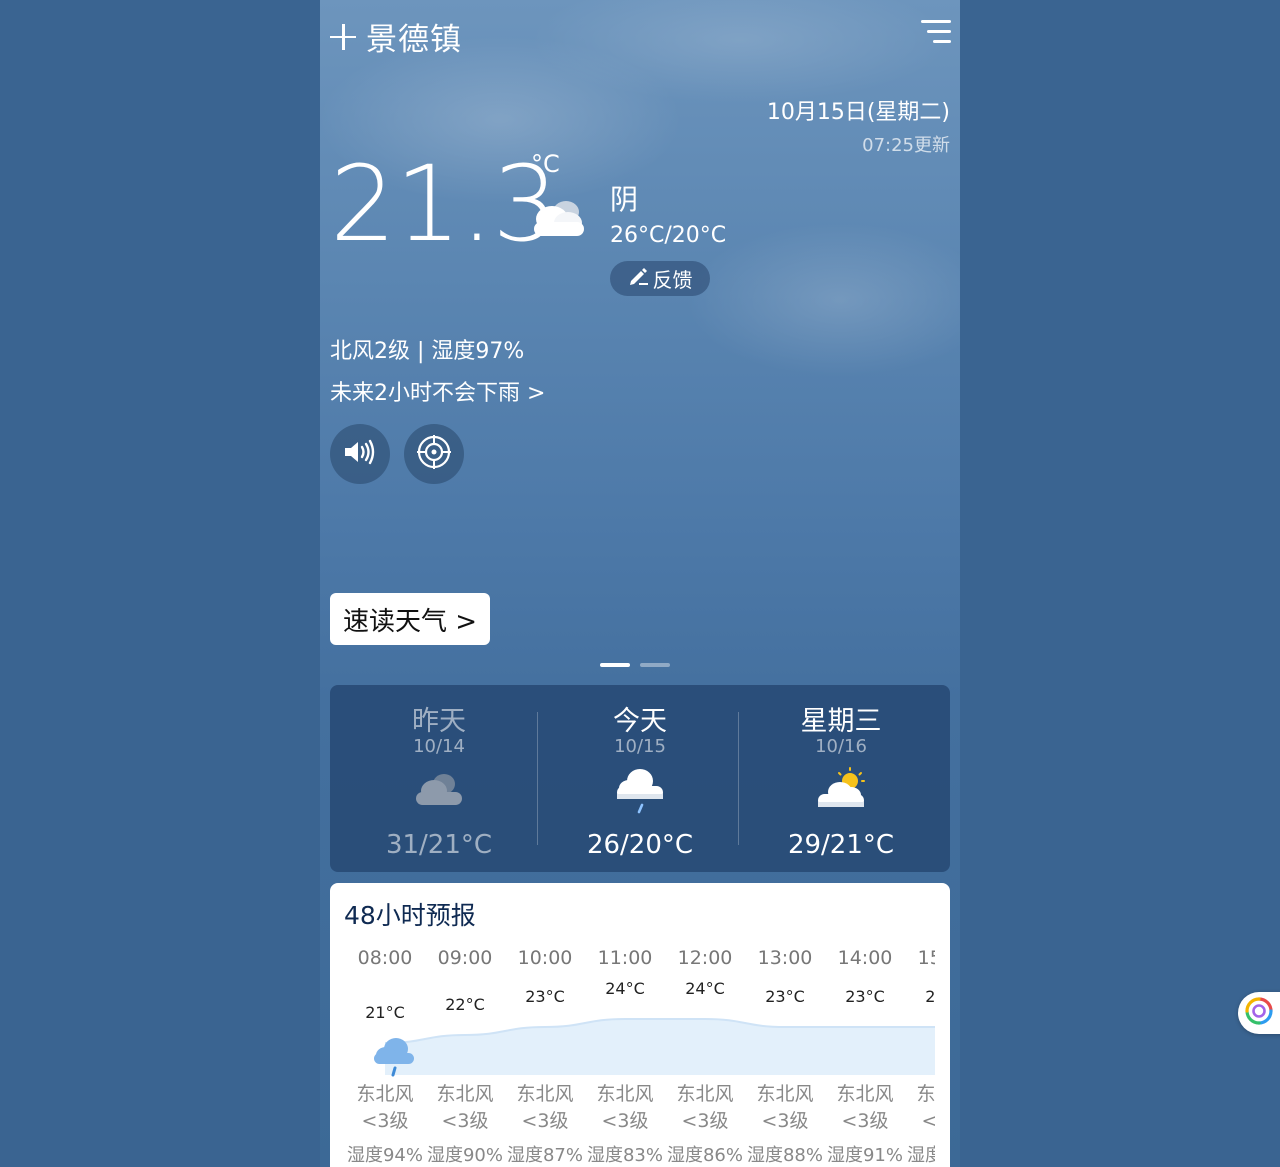 This screenshot has width=1280, height=1167. I want to click on city-selector: 景德镇, so click(396, 36).